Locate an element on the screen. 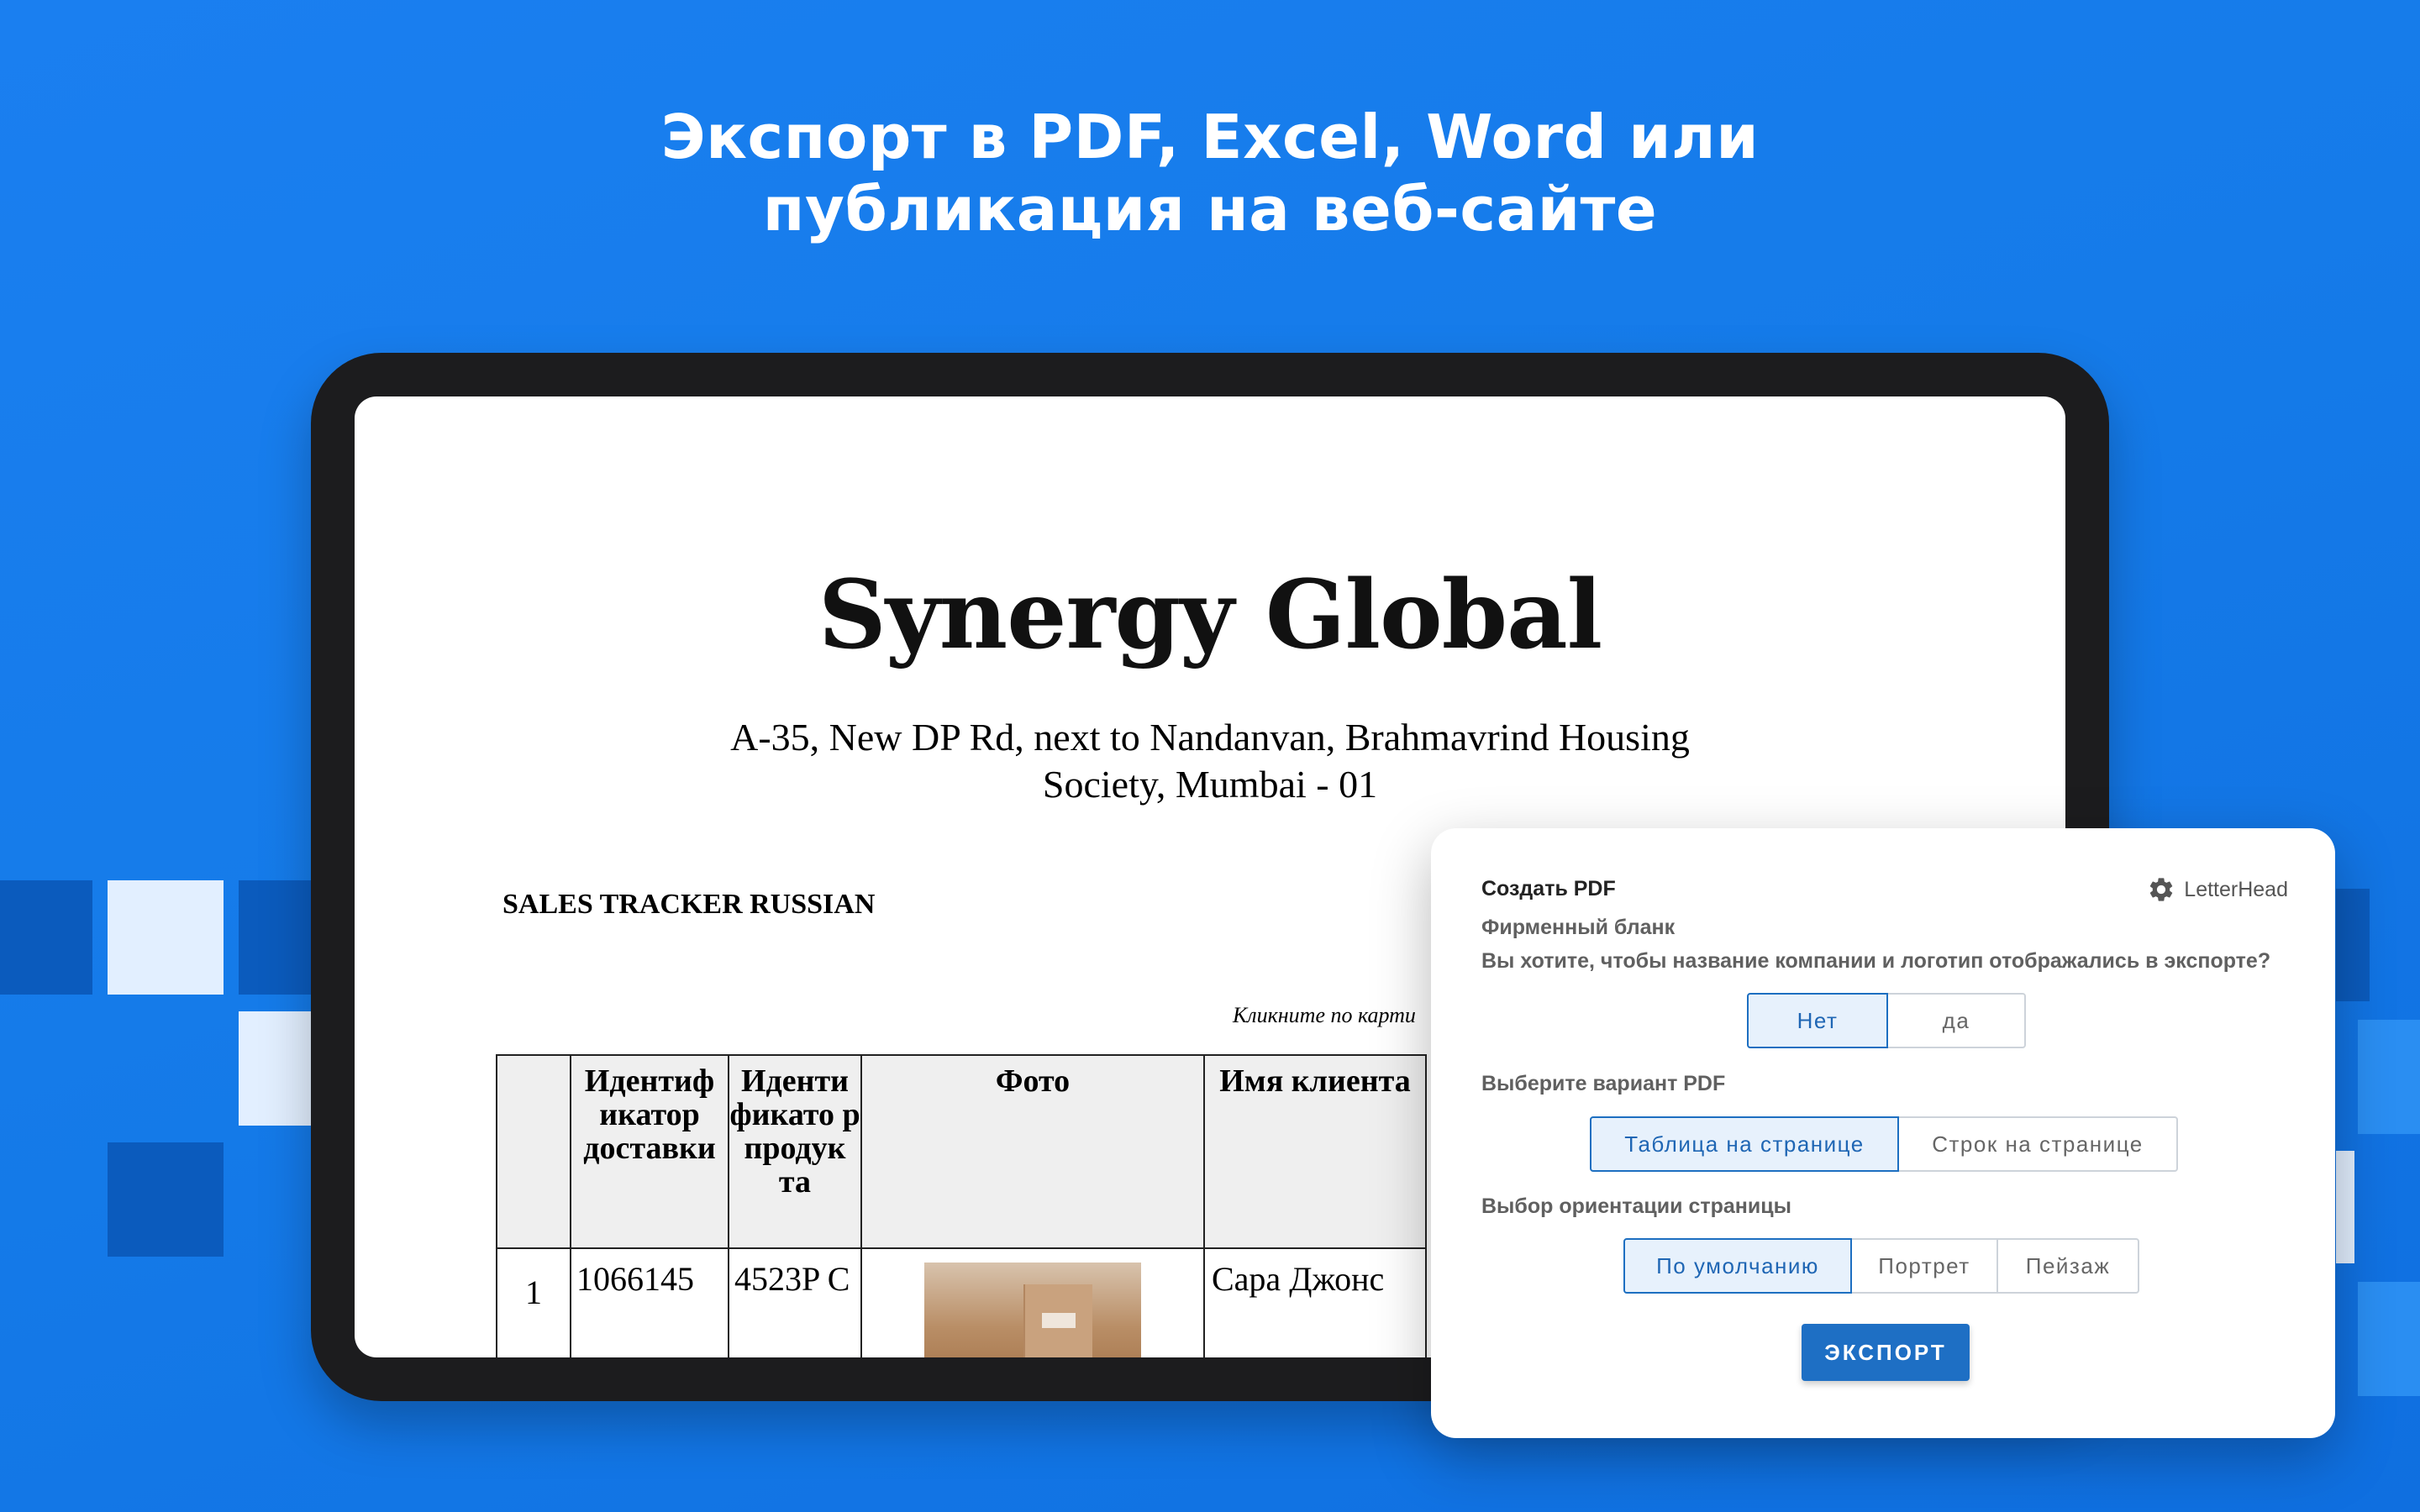 The height and width of the screenshot is (1512, 2420). orientation-default-button: По умолчанию is located at coordinates (1738, 1266).